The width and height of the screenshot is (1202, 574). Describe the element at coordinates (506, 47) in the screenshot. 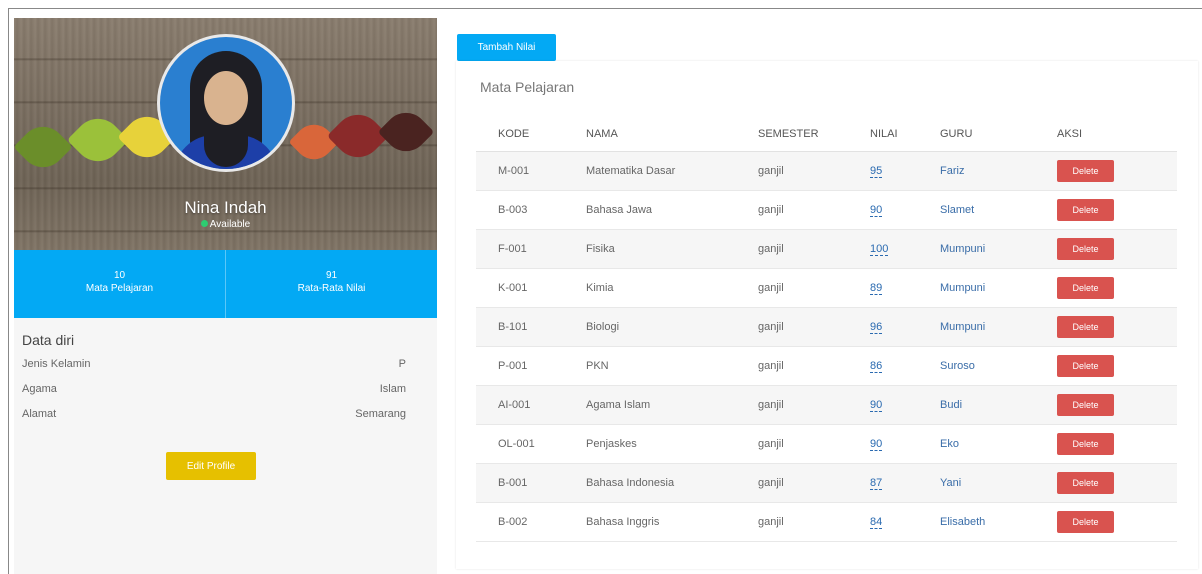

I see `tambah-nilai-button: Tambah Nilai` at that location.